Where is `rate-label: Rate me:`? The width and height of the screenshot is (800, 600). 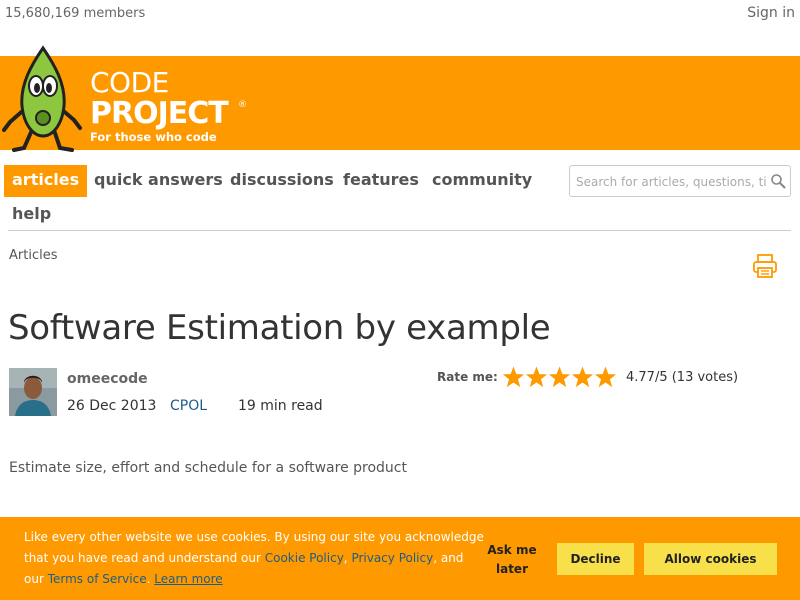
rate-label: Rate me: is located at coordinates (467, 377).